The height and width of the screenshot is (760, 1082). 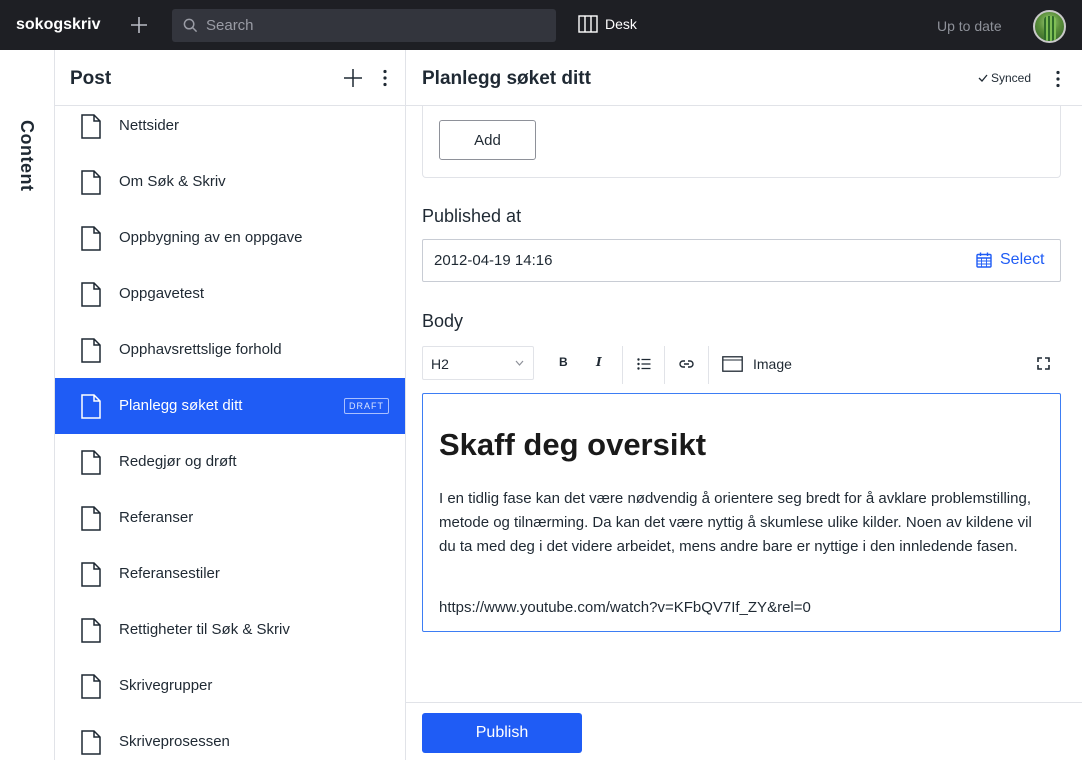 I want to click on block-style-value: H2, so click(x=440, y=364).